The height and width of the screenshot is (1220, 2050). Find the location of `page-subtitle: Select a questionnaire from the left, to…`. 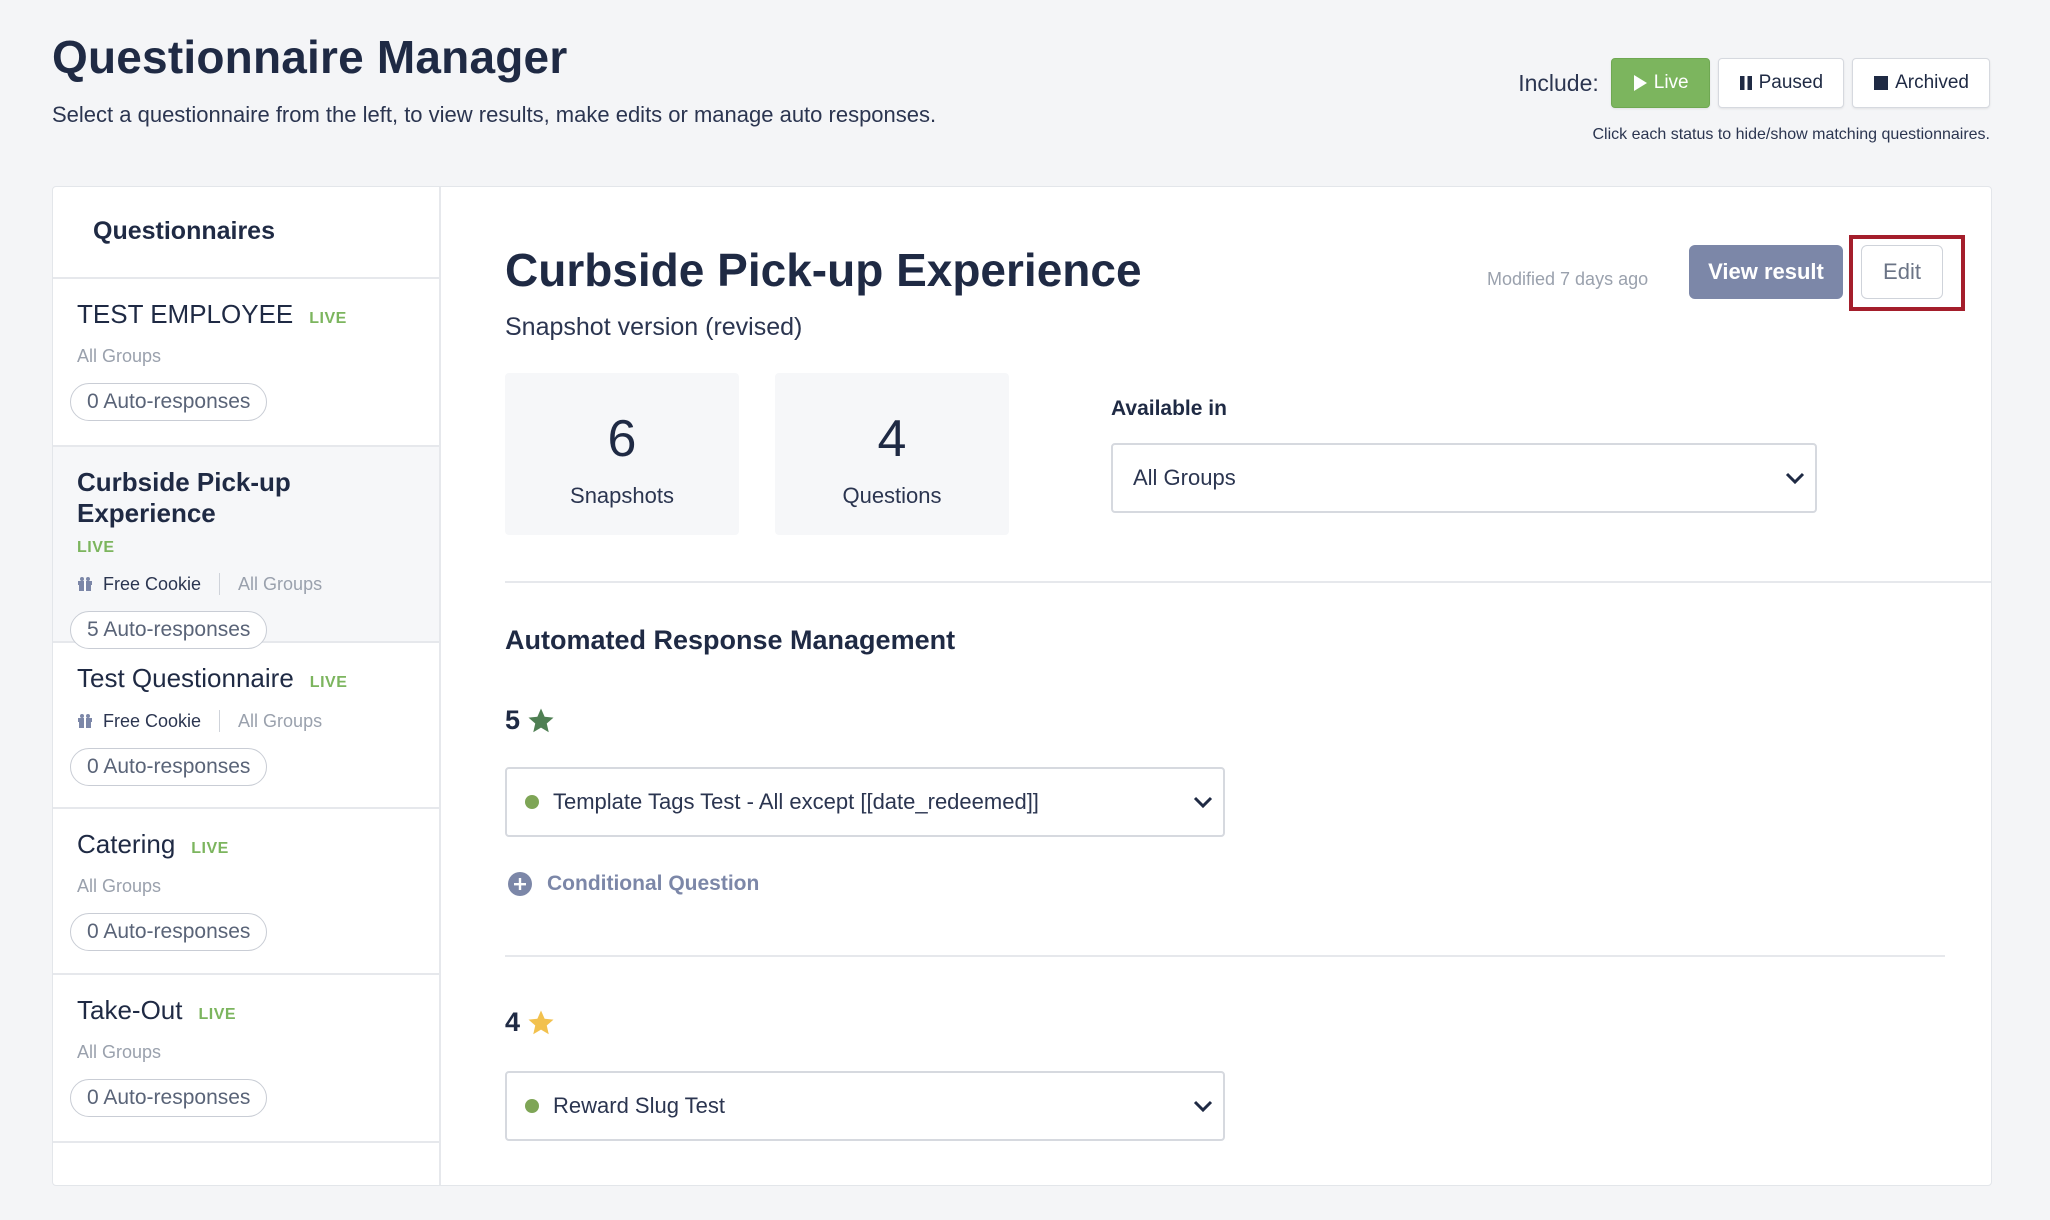

page-subtitle: Select a questionnaire from the left, to… is located at coordinates (494, 114).